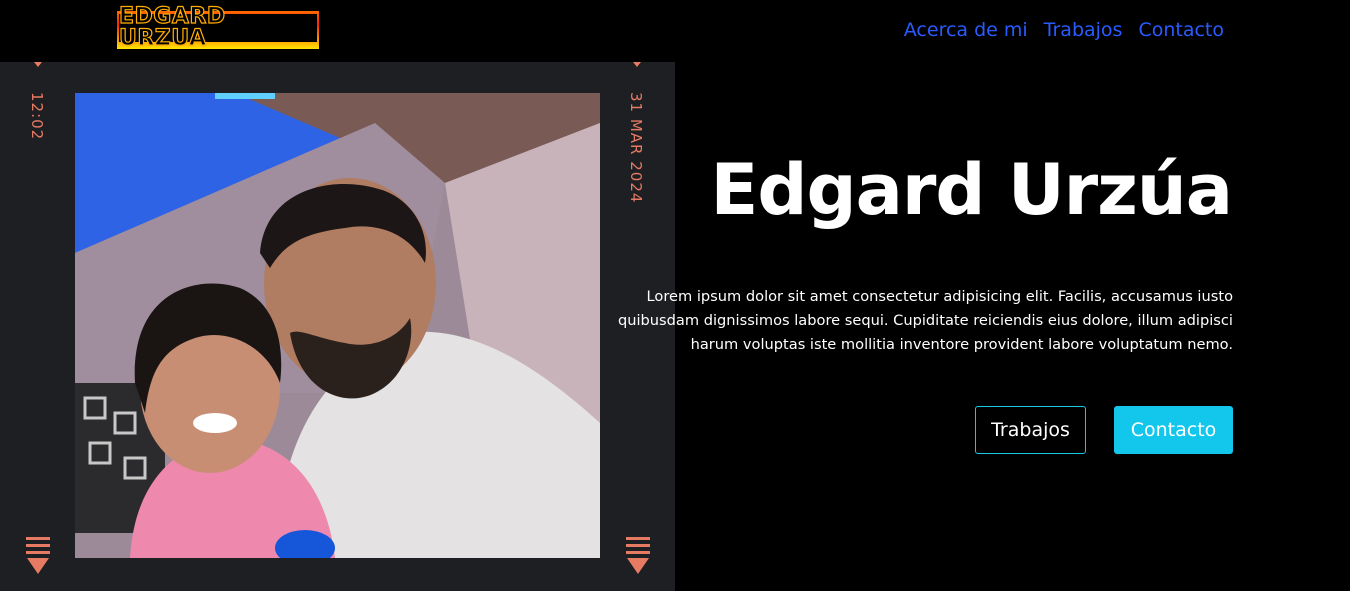  What do you see at coordinates (971, 190) in the screenshot?
I see `hero-title: Edgard Urzúa` at bounding box center [971, 190].